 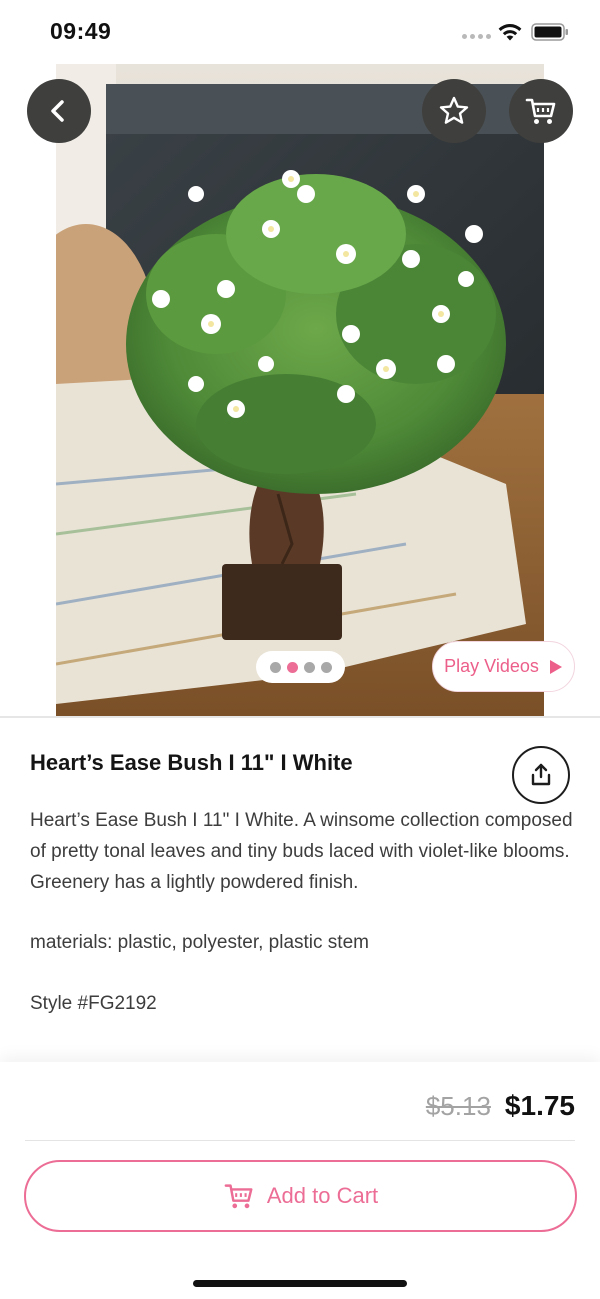 I want to click on original-price: $5.13, so click(x=458, y=1106).